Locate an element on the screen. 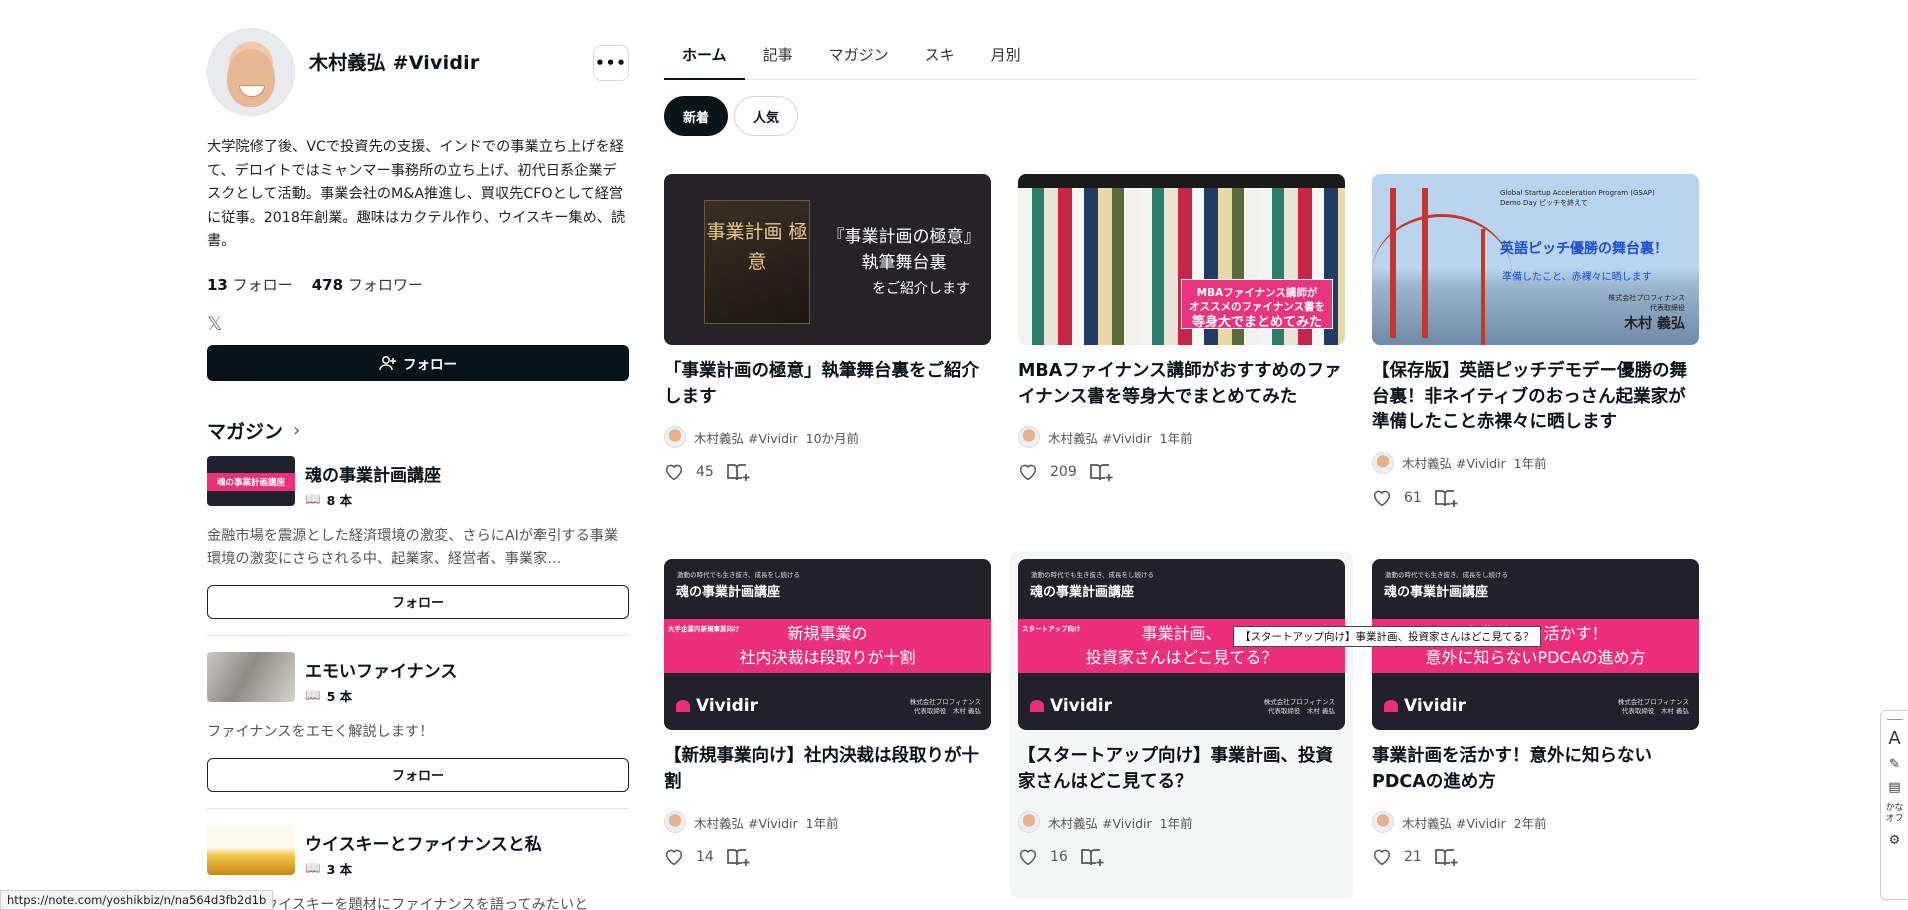 This screenshot has width=1908, height=910. article-actions: 61 is located at coordinates (1535, 498).